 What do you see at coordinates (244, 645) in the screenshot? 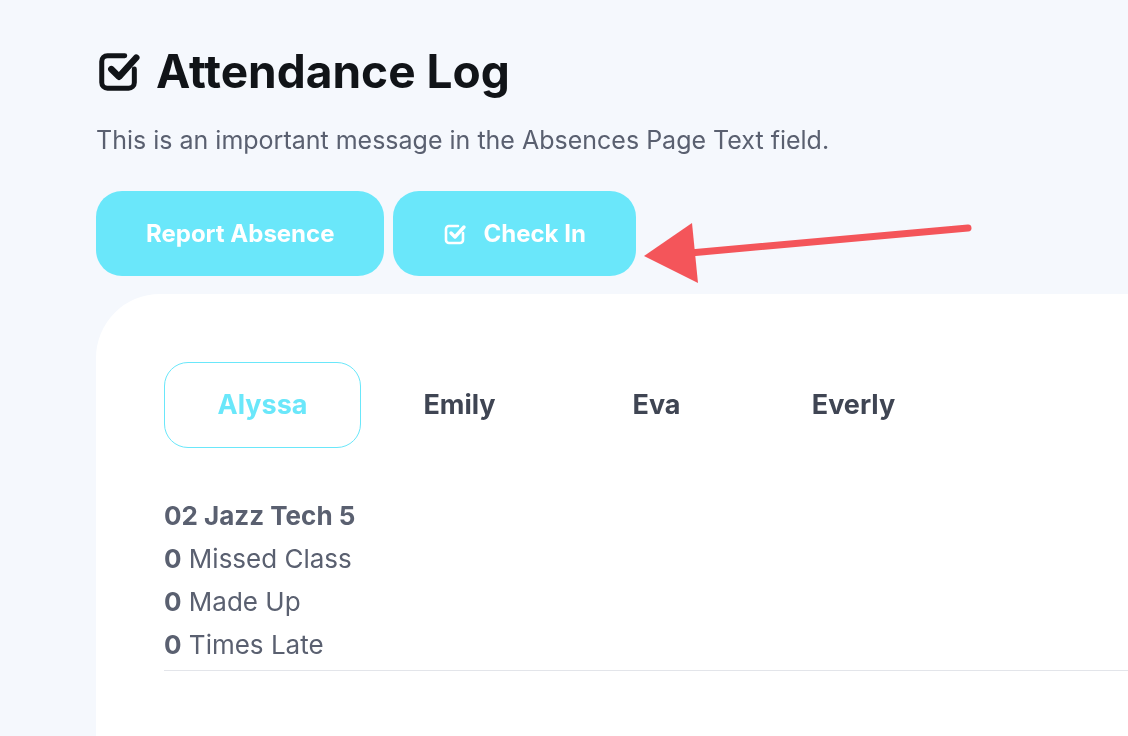
I see `attendance-stat: 0 Times Late` at bounding box center [244, 645].